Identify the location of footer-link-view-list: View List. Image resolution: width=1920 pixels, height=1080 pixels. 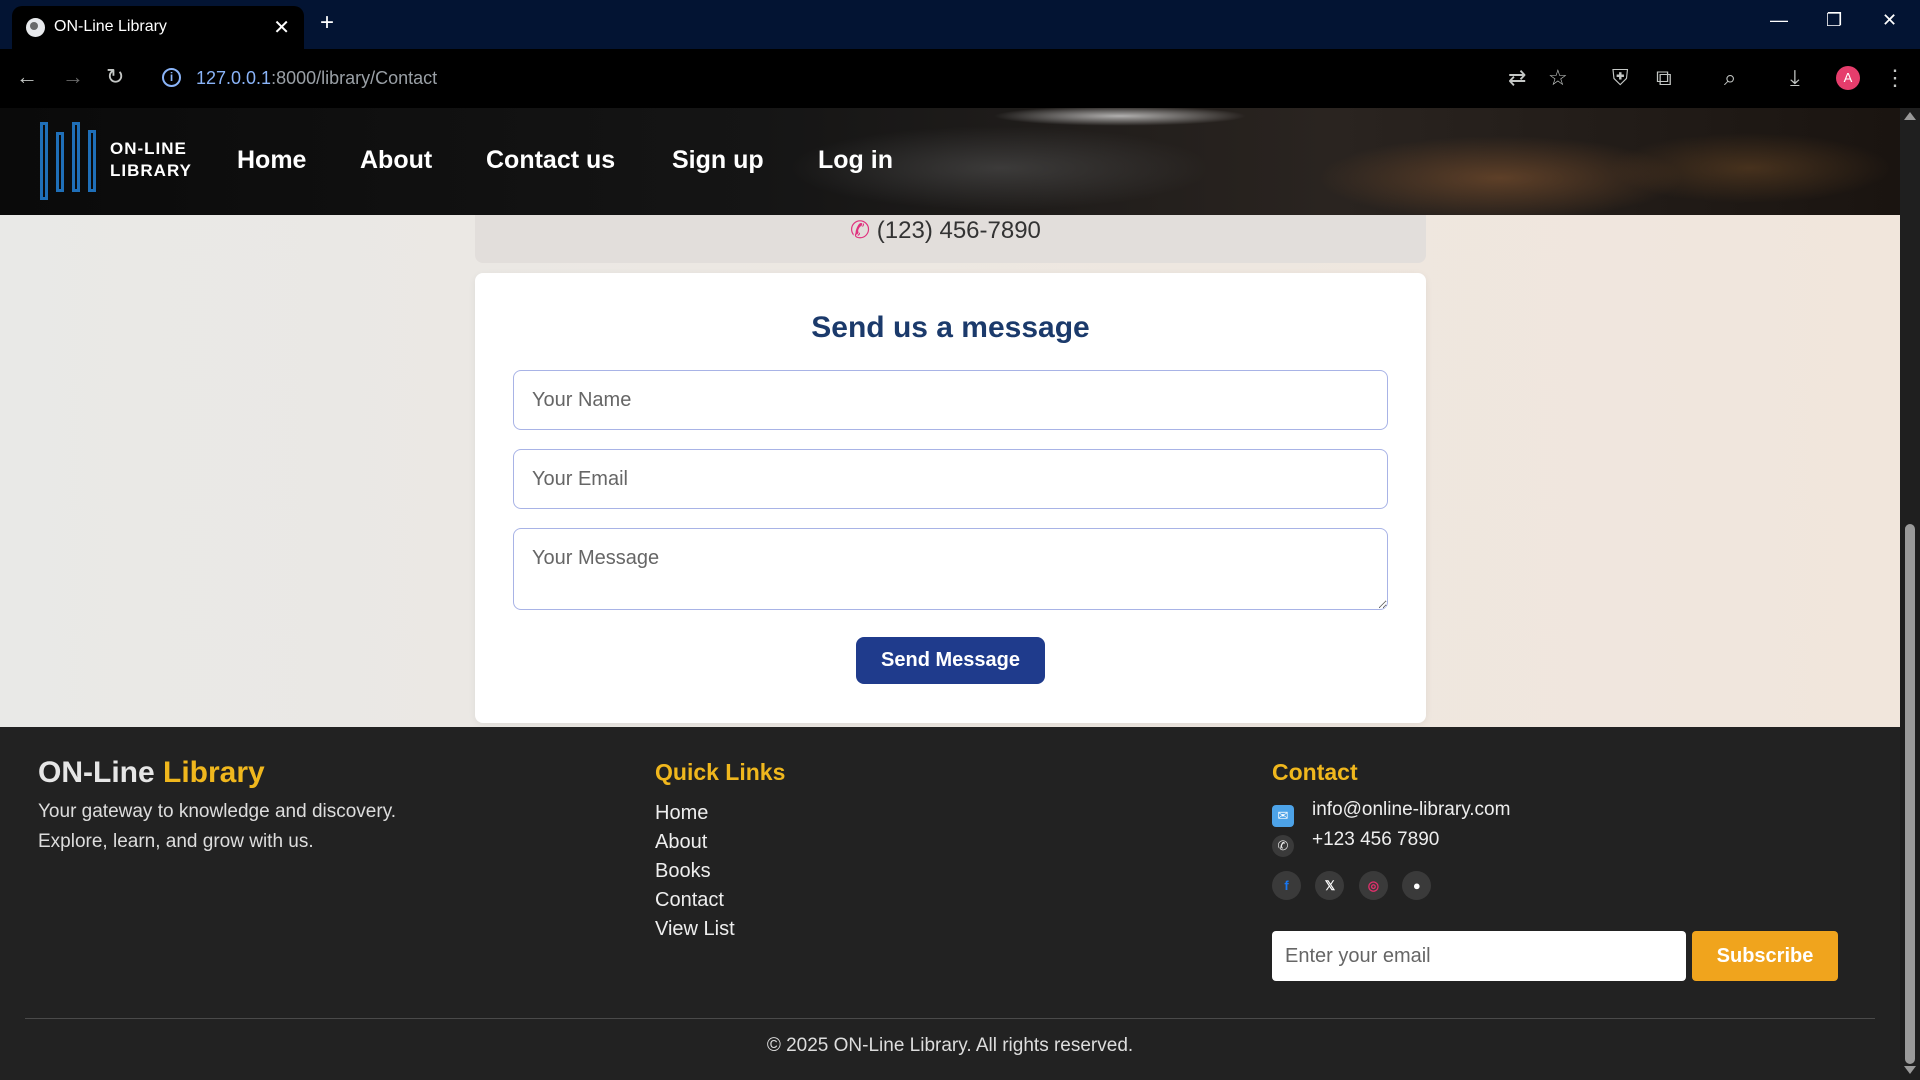
(695, 929).